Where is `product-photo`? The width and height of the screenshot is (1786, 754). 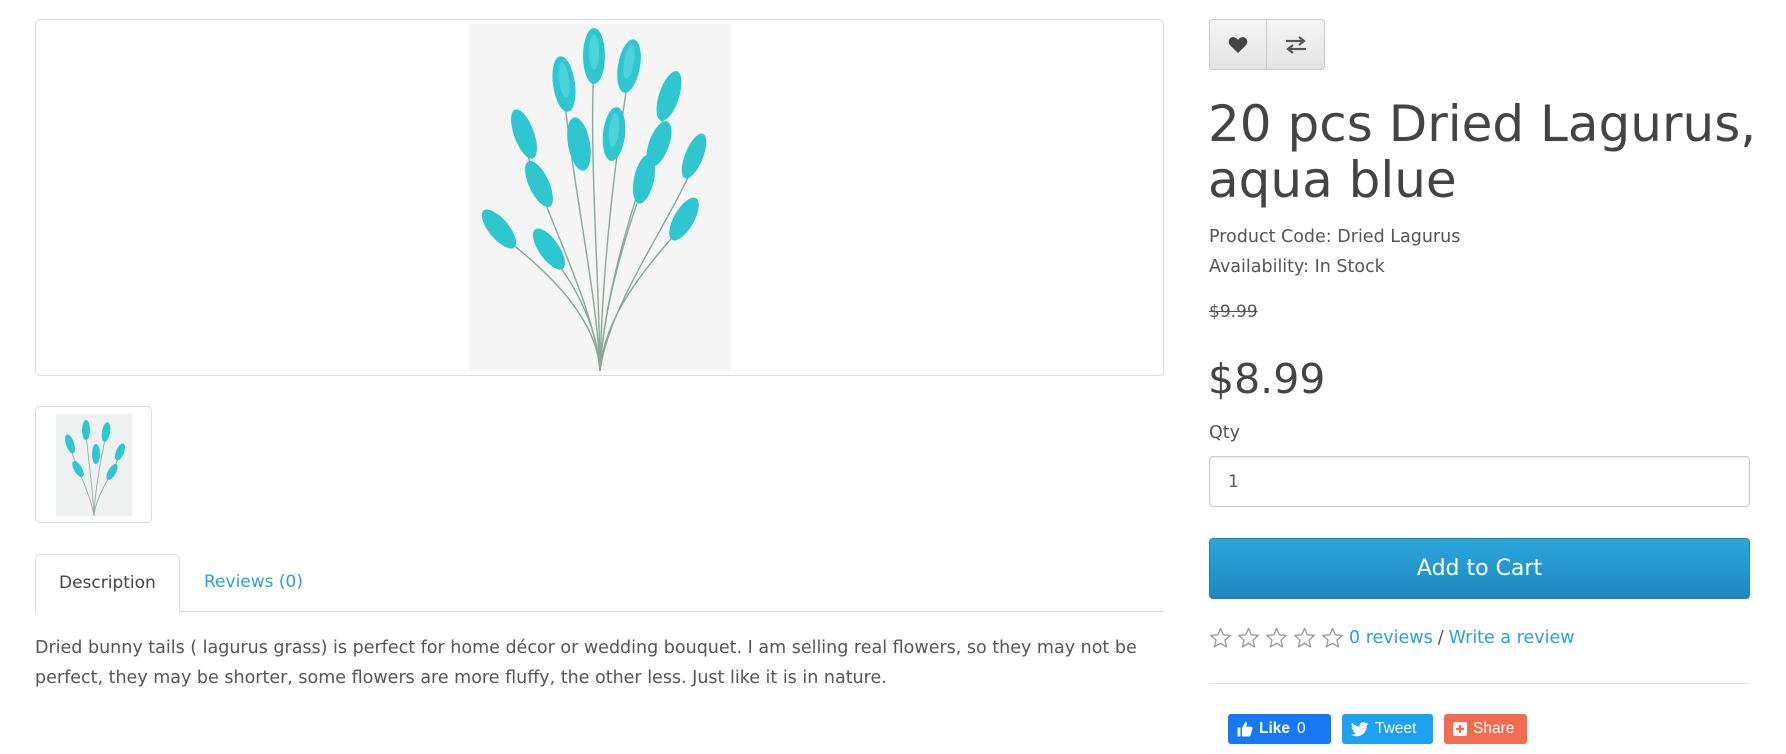 product-photo is located at coordinates (599, 197).